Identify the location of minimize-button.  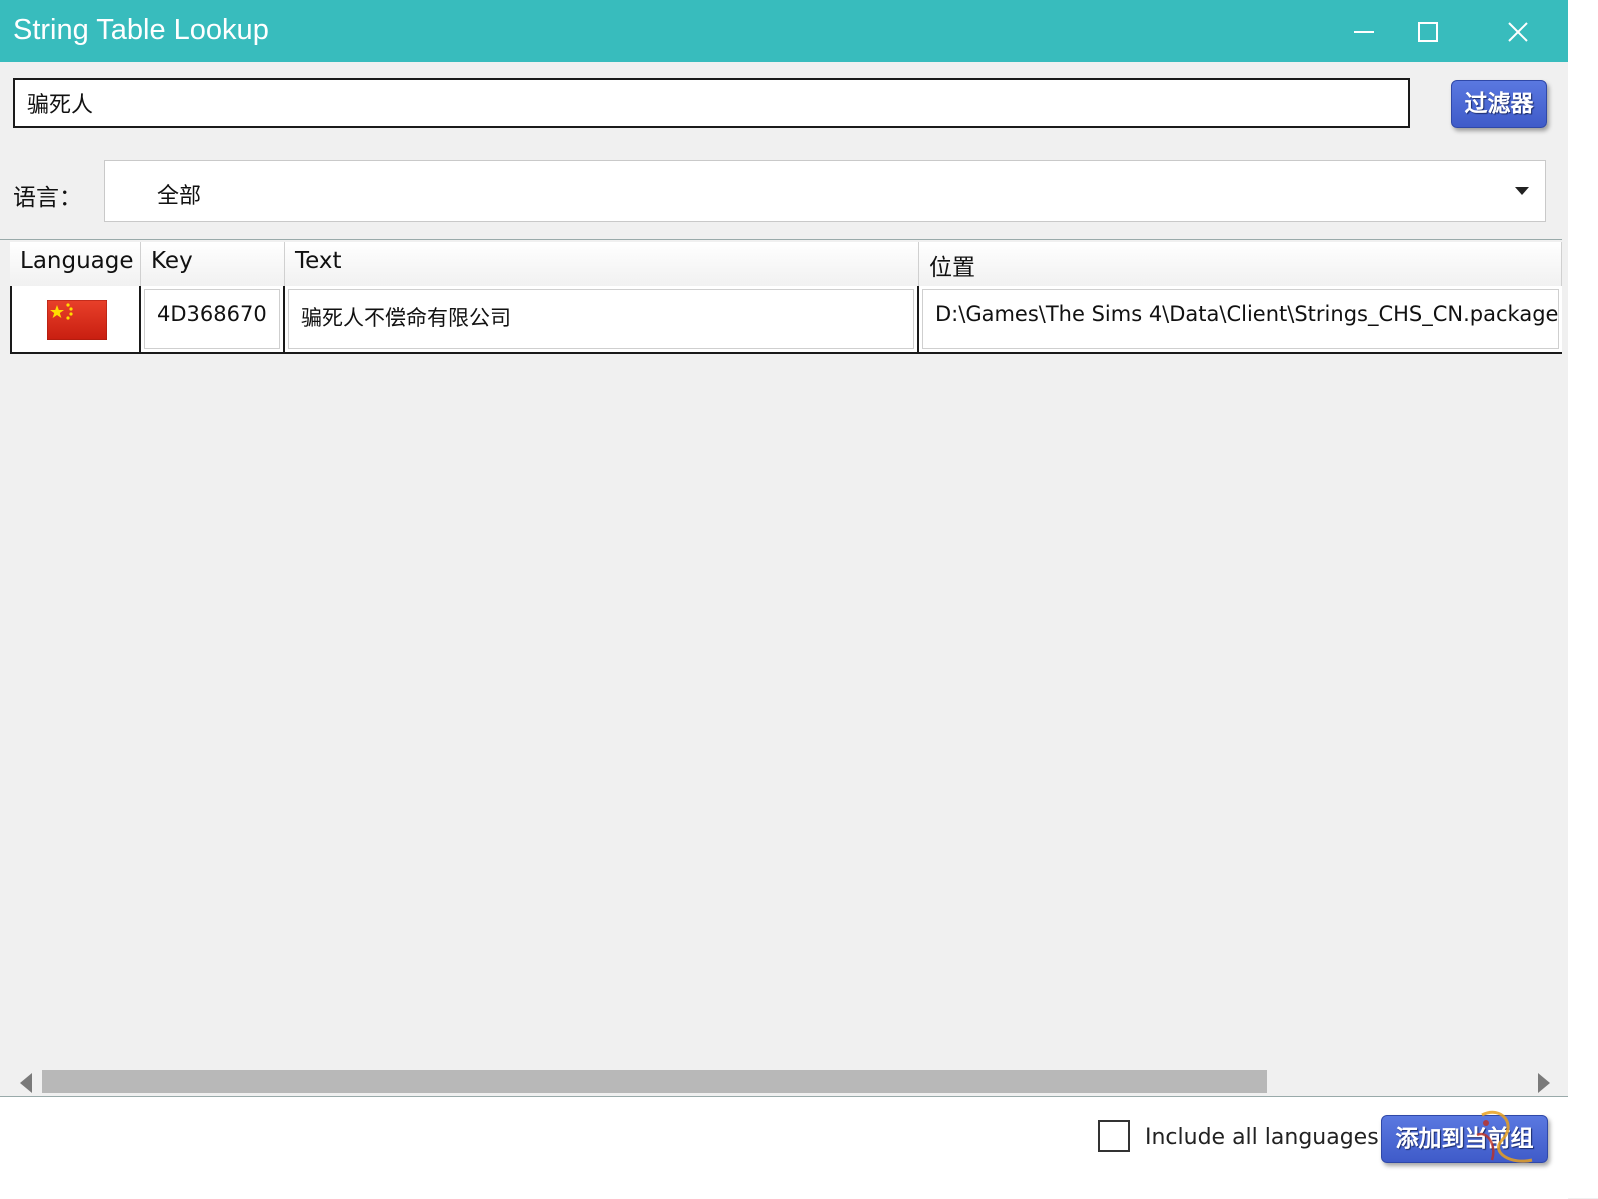
(1364, 32).